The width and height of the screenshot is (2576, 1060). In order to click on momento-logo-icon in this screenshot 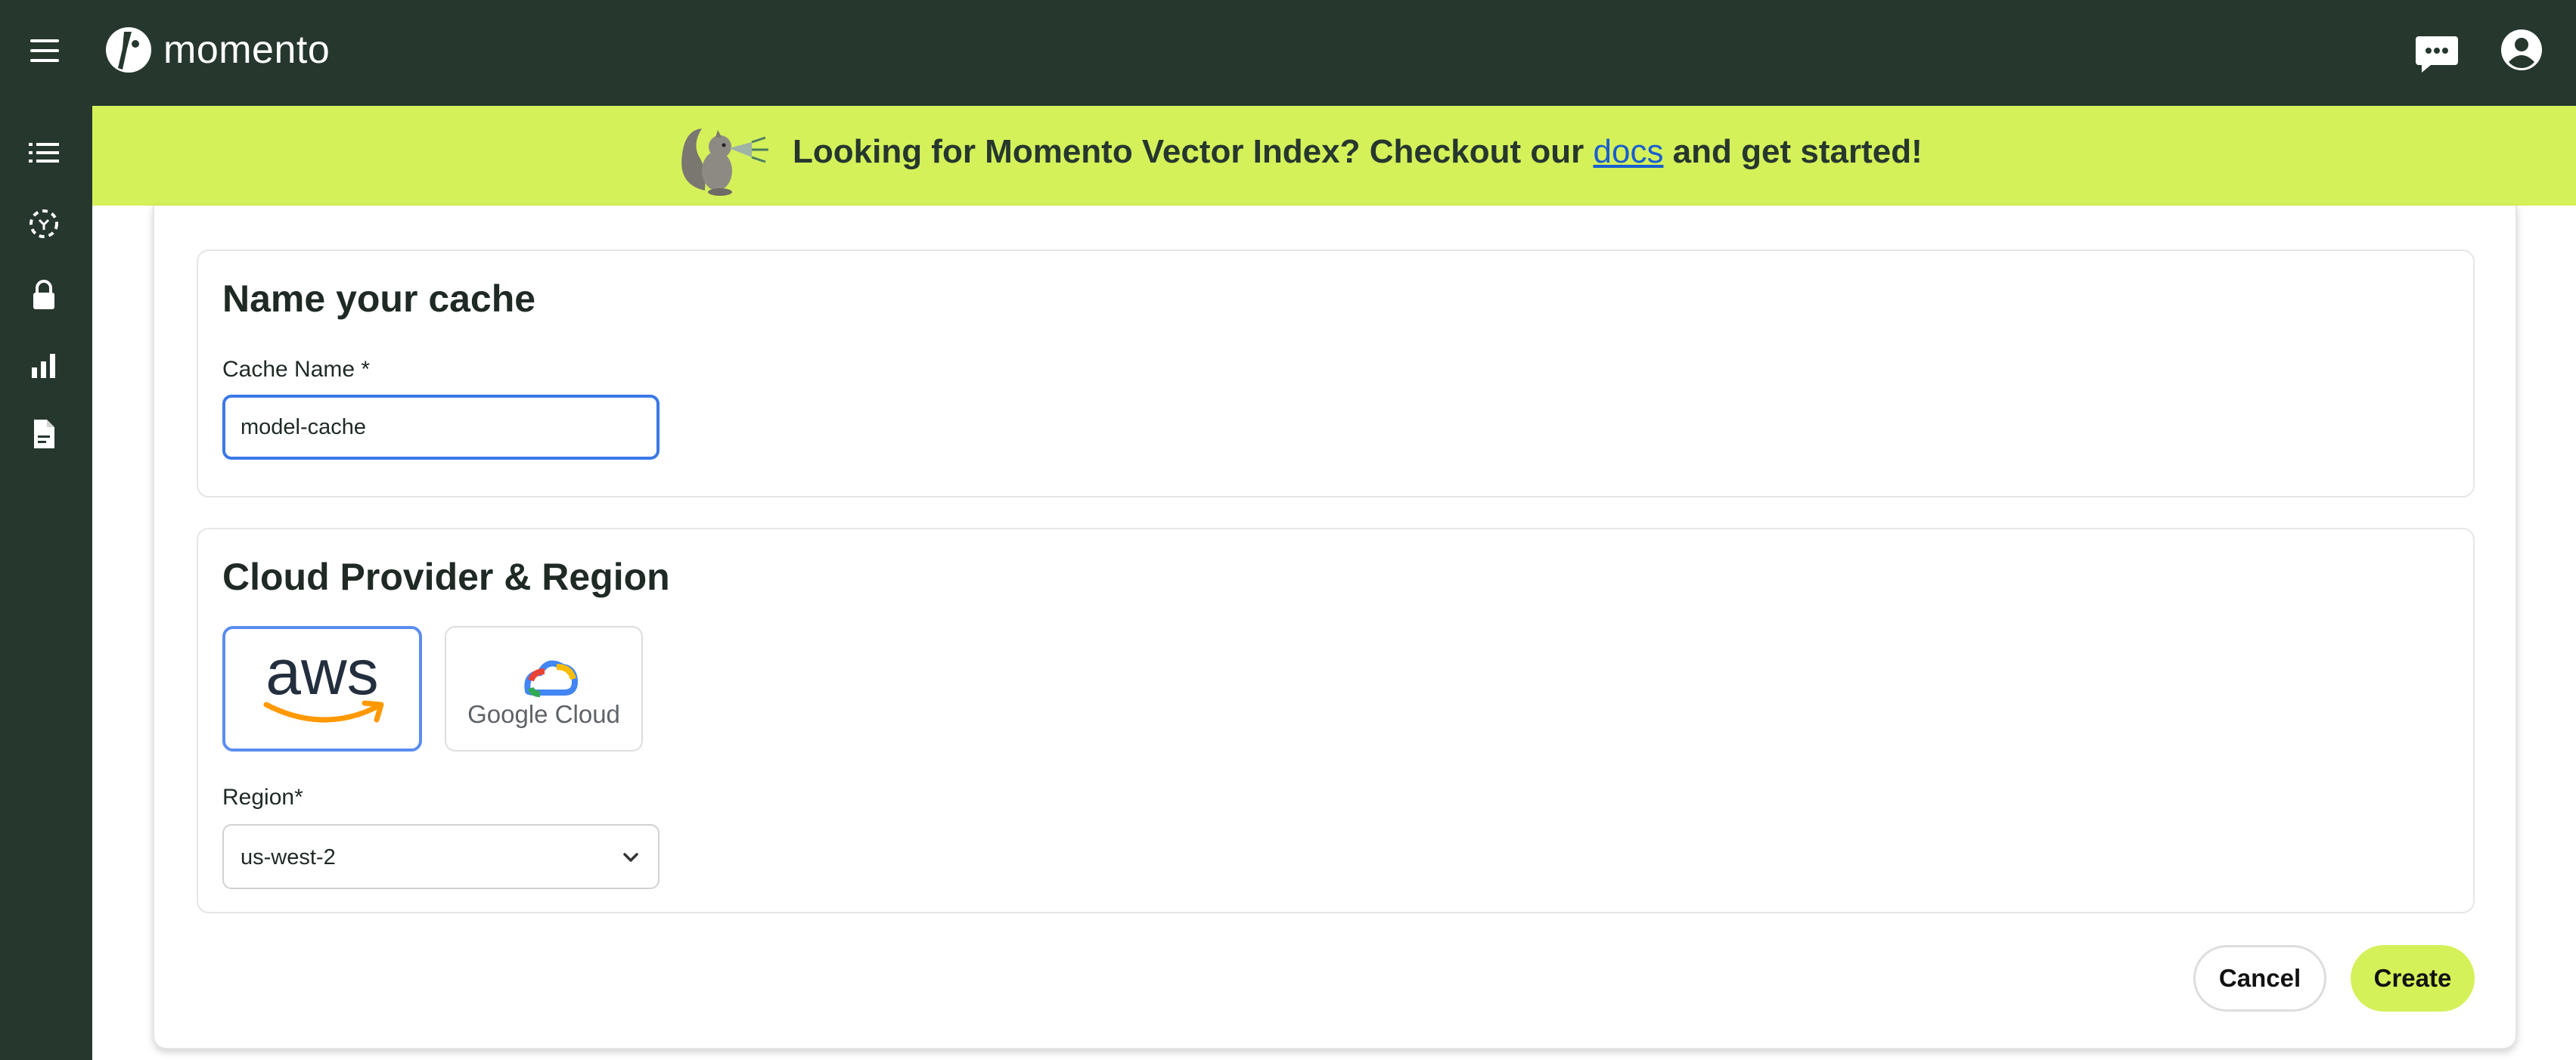, I will do `click(128, 50)`.